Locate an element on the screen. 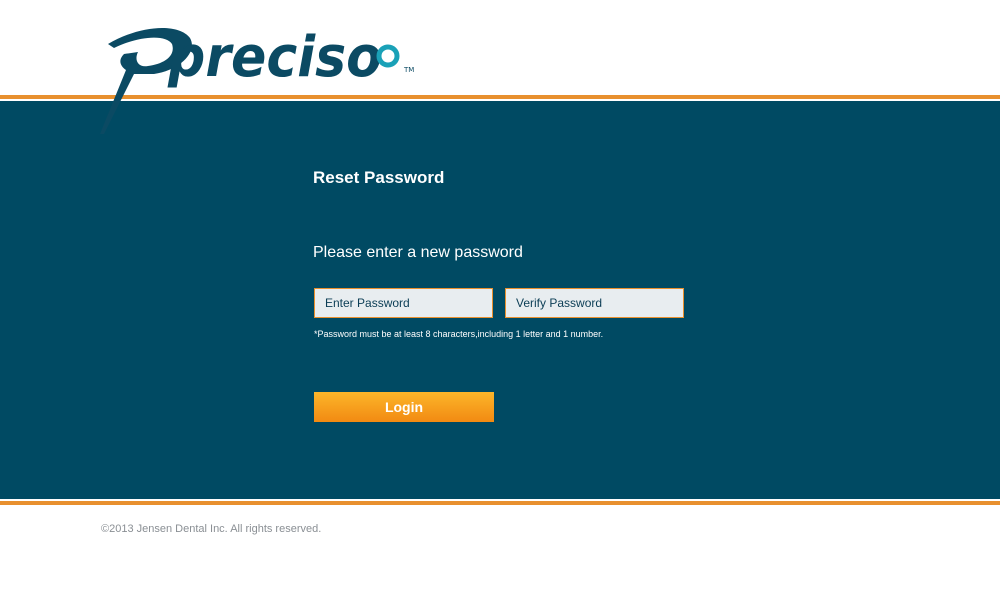  instruction-text: Please enter a new password is located at coordinates (418, 252).